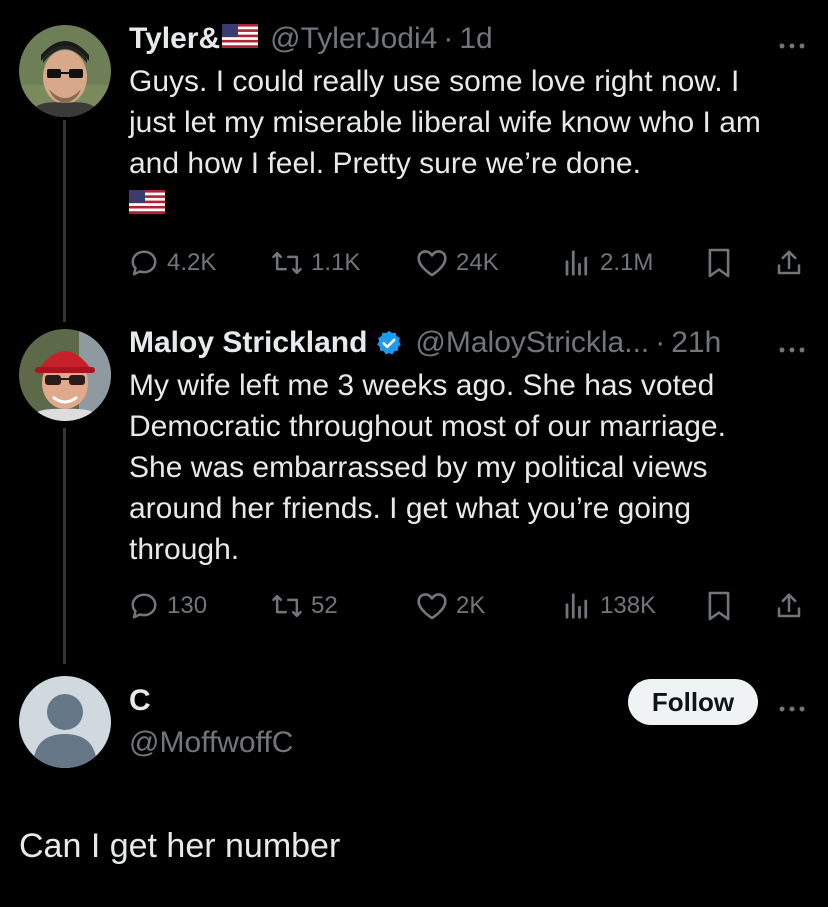  I want to click on timestamp: 21h, so click(696, 343).